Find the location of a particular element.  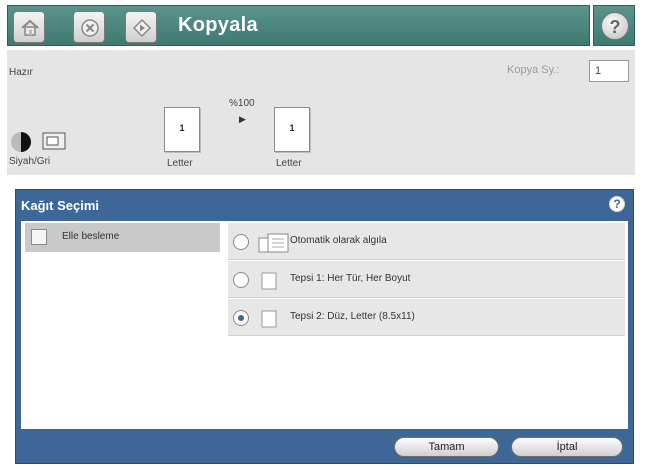

stop-button is located at coordinates (89, 27).